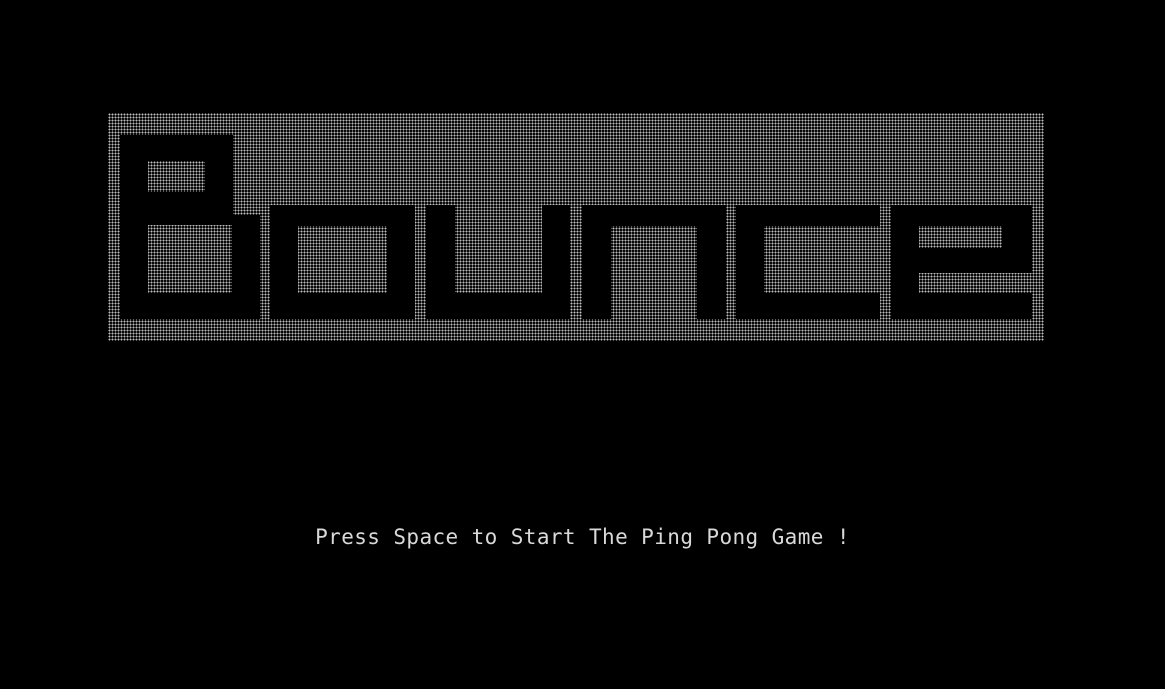  I want to click on logo-letter-c, so click(808, 262).